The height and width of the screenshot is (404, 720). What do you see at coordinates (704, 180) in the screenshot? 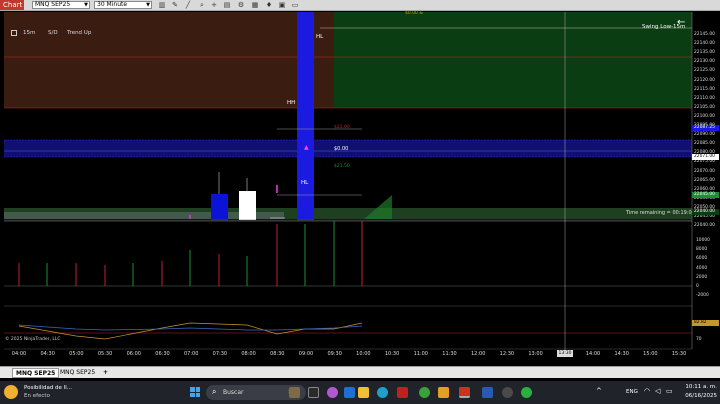
I see `price-axis-label: 22065.00` at bounding box center [704, 180].